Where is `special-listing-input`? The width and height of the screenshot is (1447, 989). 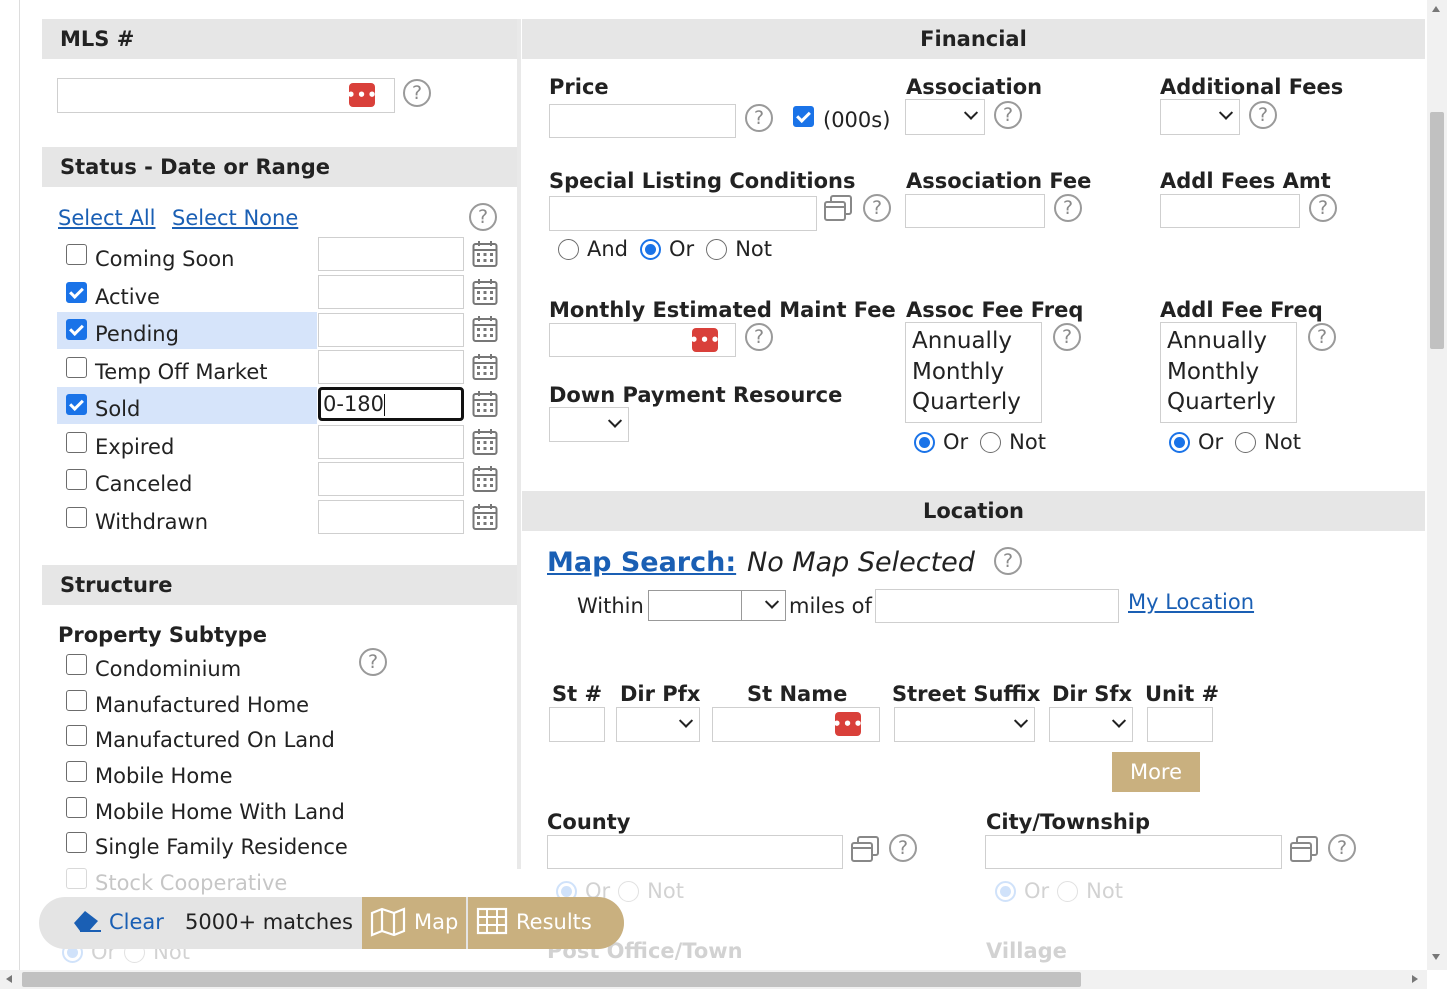
special-listing-input is located at coordinates (683, 213).